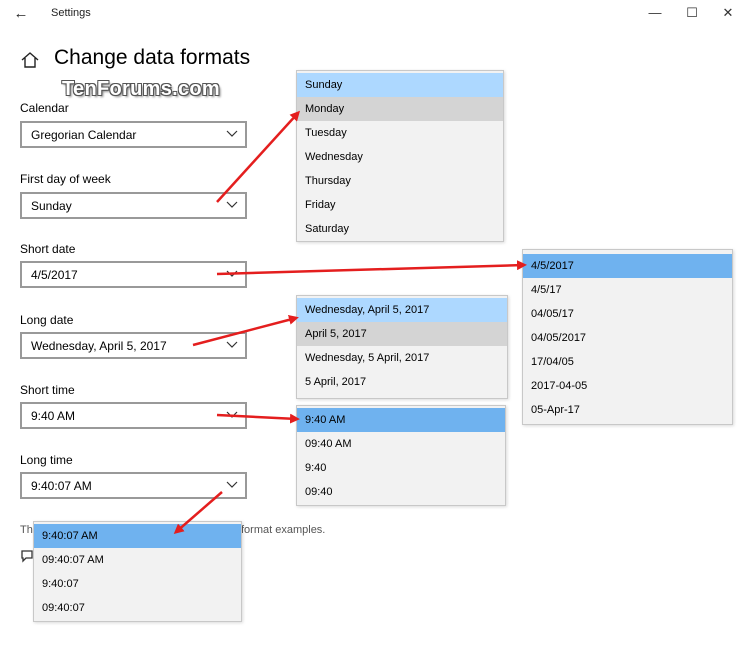 Image resolution: width=750 pixels, height=650 pixels. What do you see at coordinates (137, 608) in the screenshot?
I see `long-time-option: 09:40:07` at bounding box center [137, 608].